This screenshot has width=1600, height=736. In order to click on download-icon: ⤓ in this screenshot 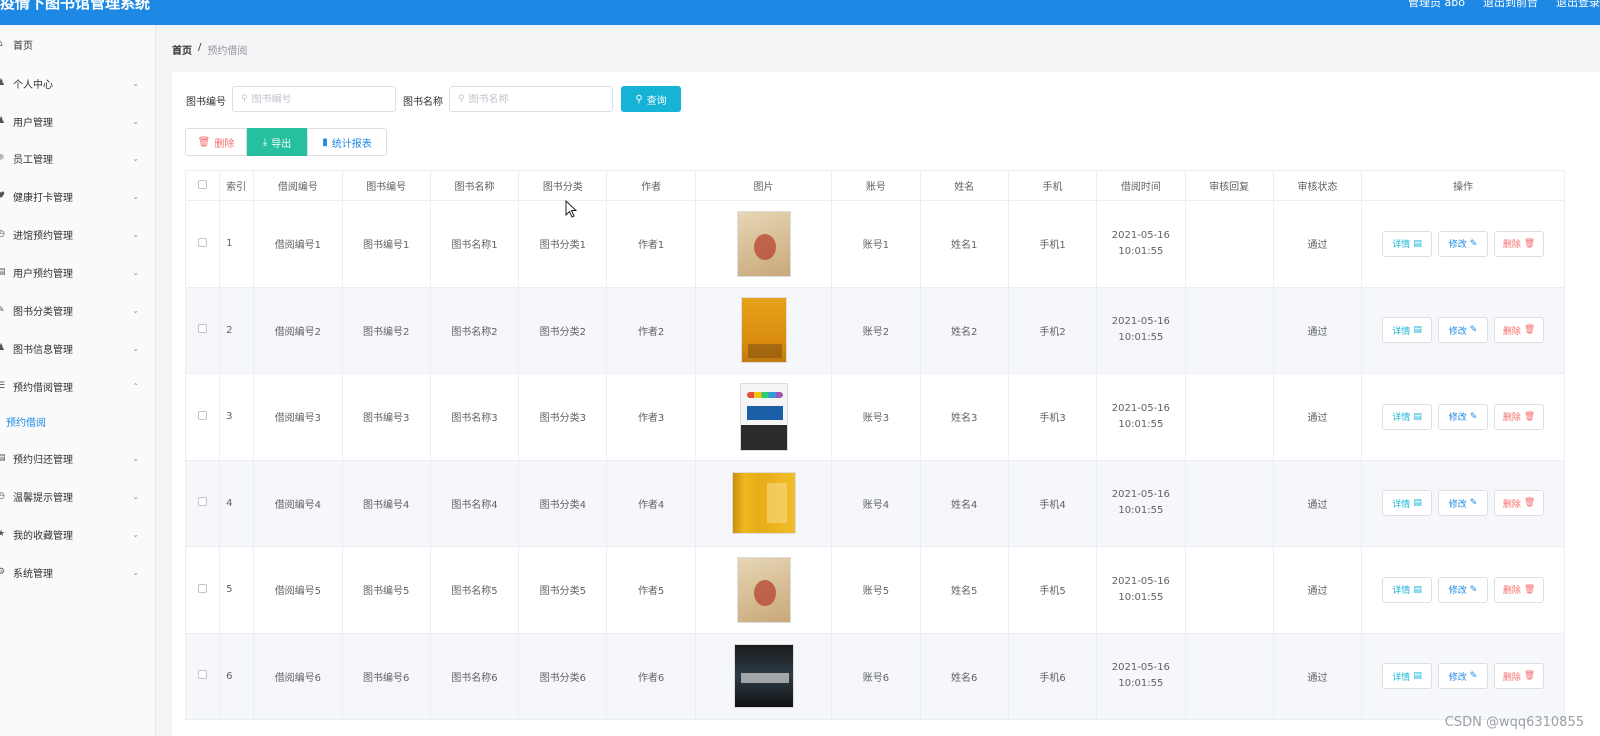, I will do `click(265, 142)`.